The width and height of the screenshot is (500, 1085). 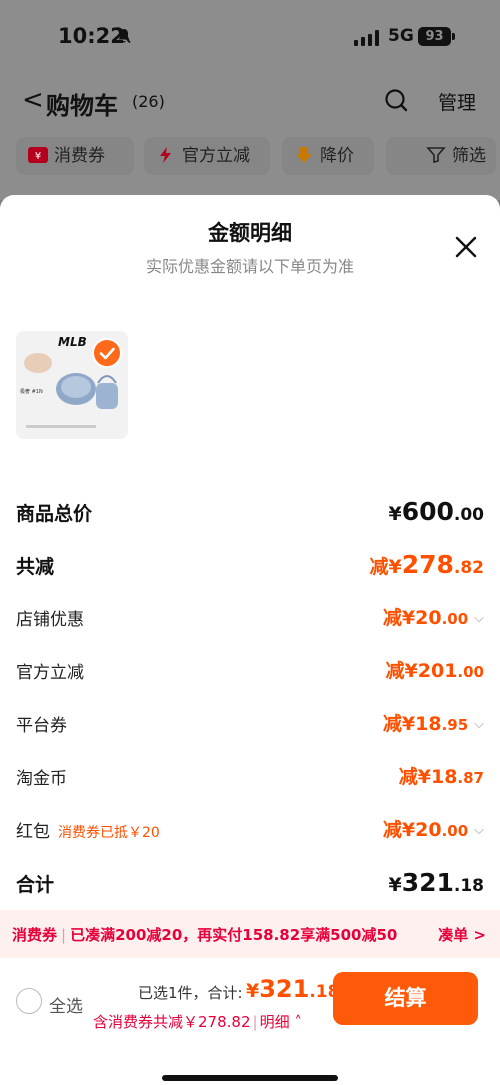 I want to click on page-title: 购物车, so click(x=82, y=106).